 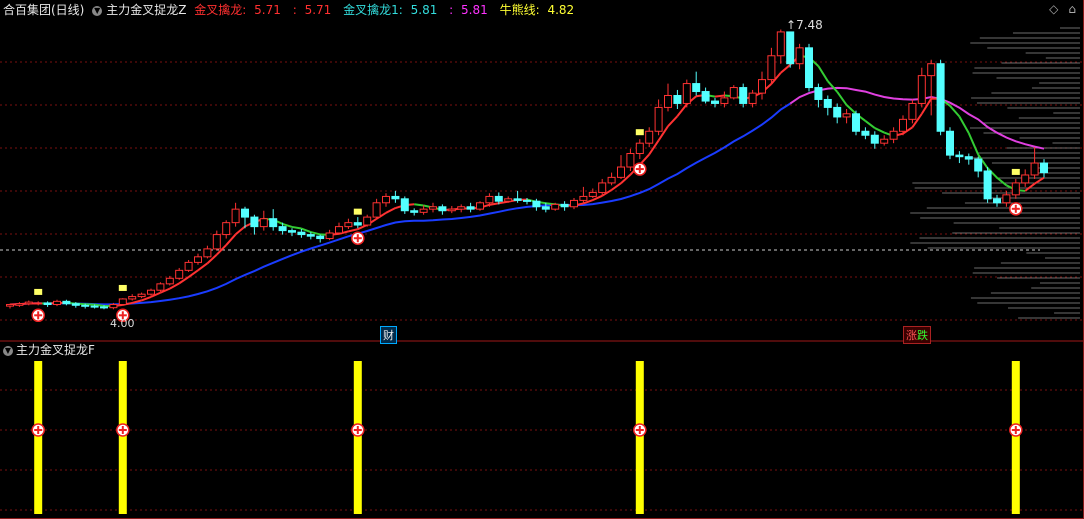 I want to click on sub-indicator-menu-icon: ▼, so click(x=8, y=350).